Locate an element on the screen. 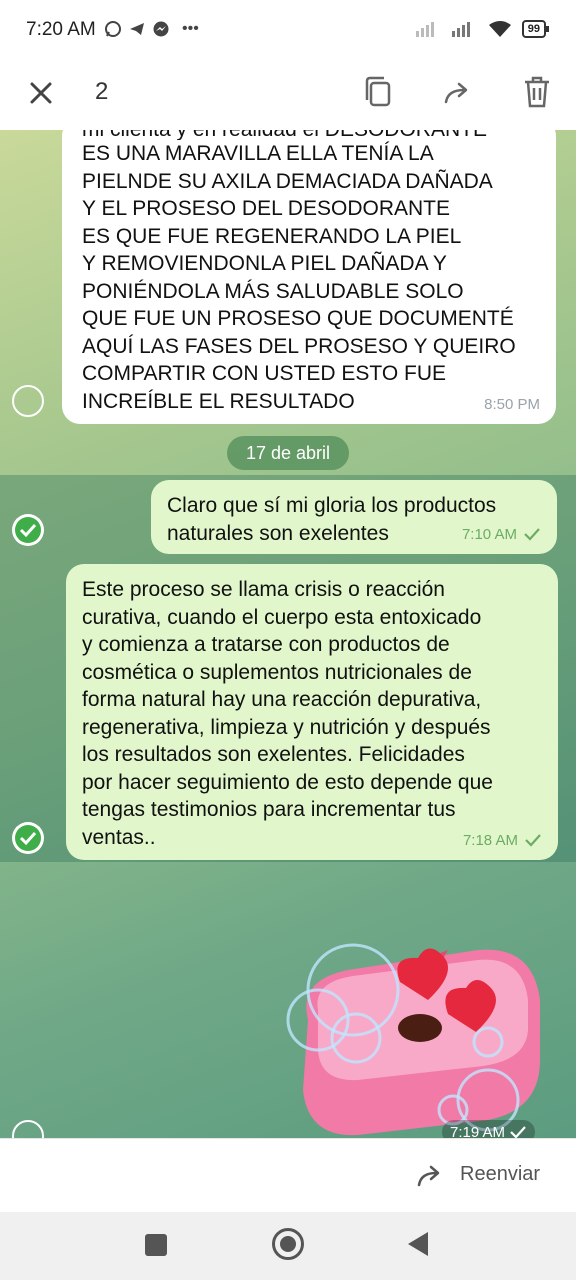 The image size is (576, 1280). message-time: 7:10 AM is located at coordinates (489, 534).